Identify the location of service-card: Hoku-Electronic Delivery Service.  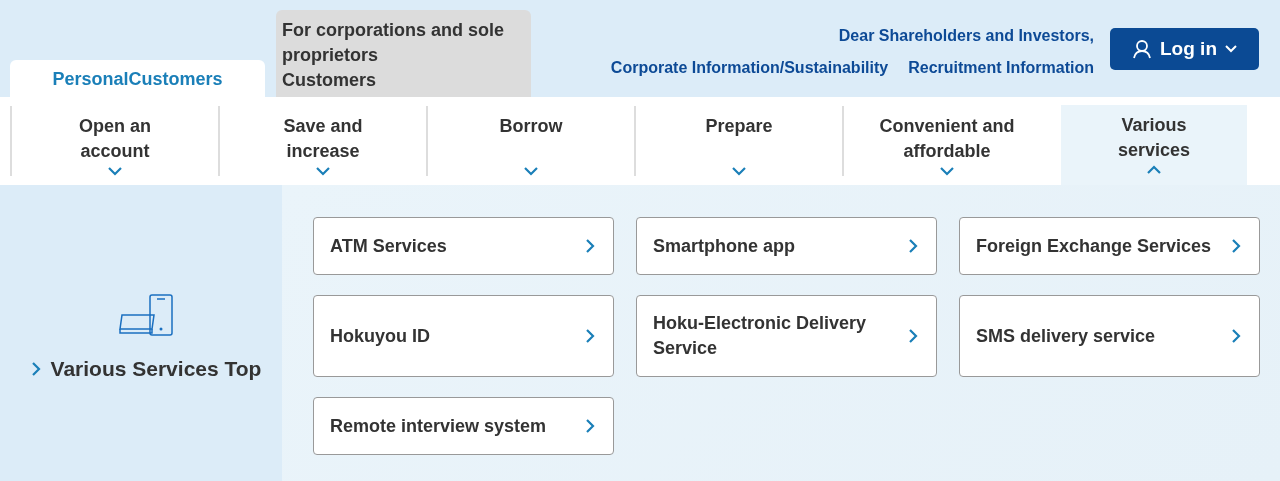
(786, 336).